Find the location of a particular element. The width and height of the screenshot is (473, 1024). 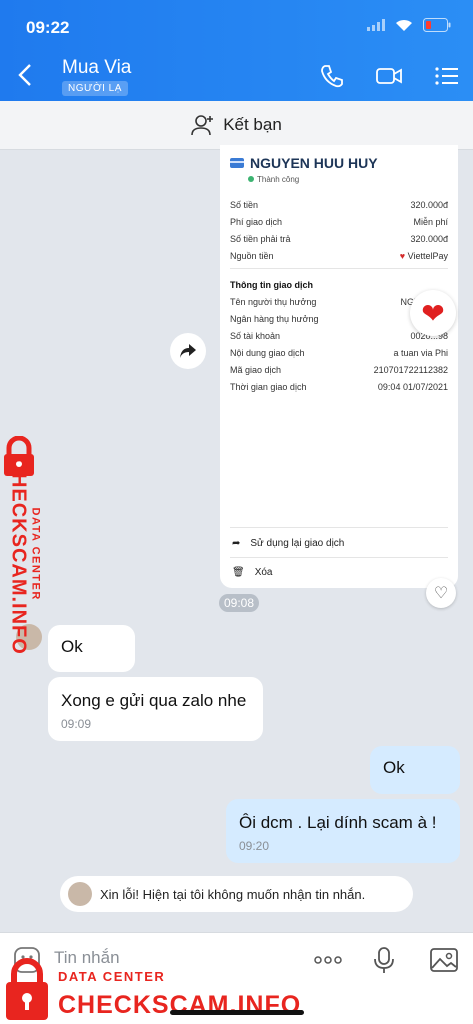

more-options-icon is located at coordinates (328, 960).